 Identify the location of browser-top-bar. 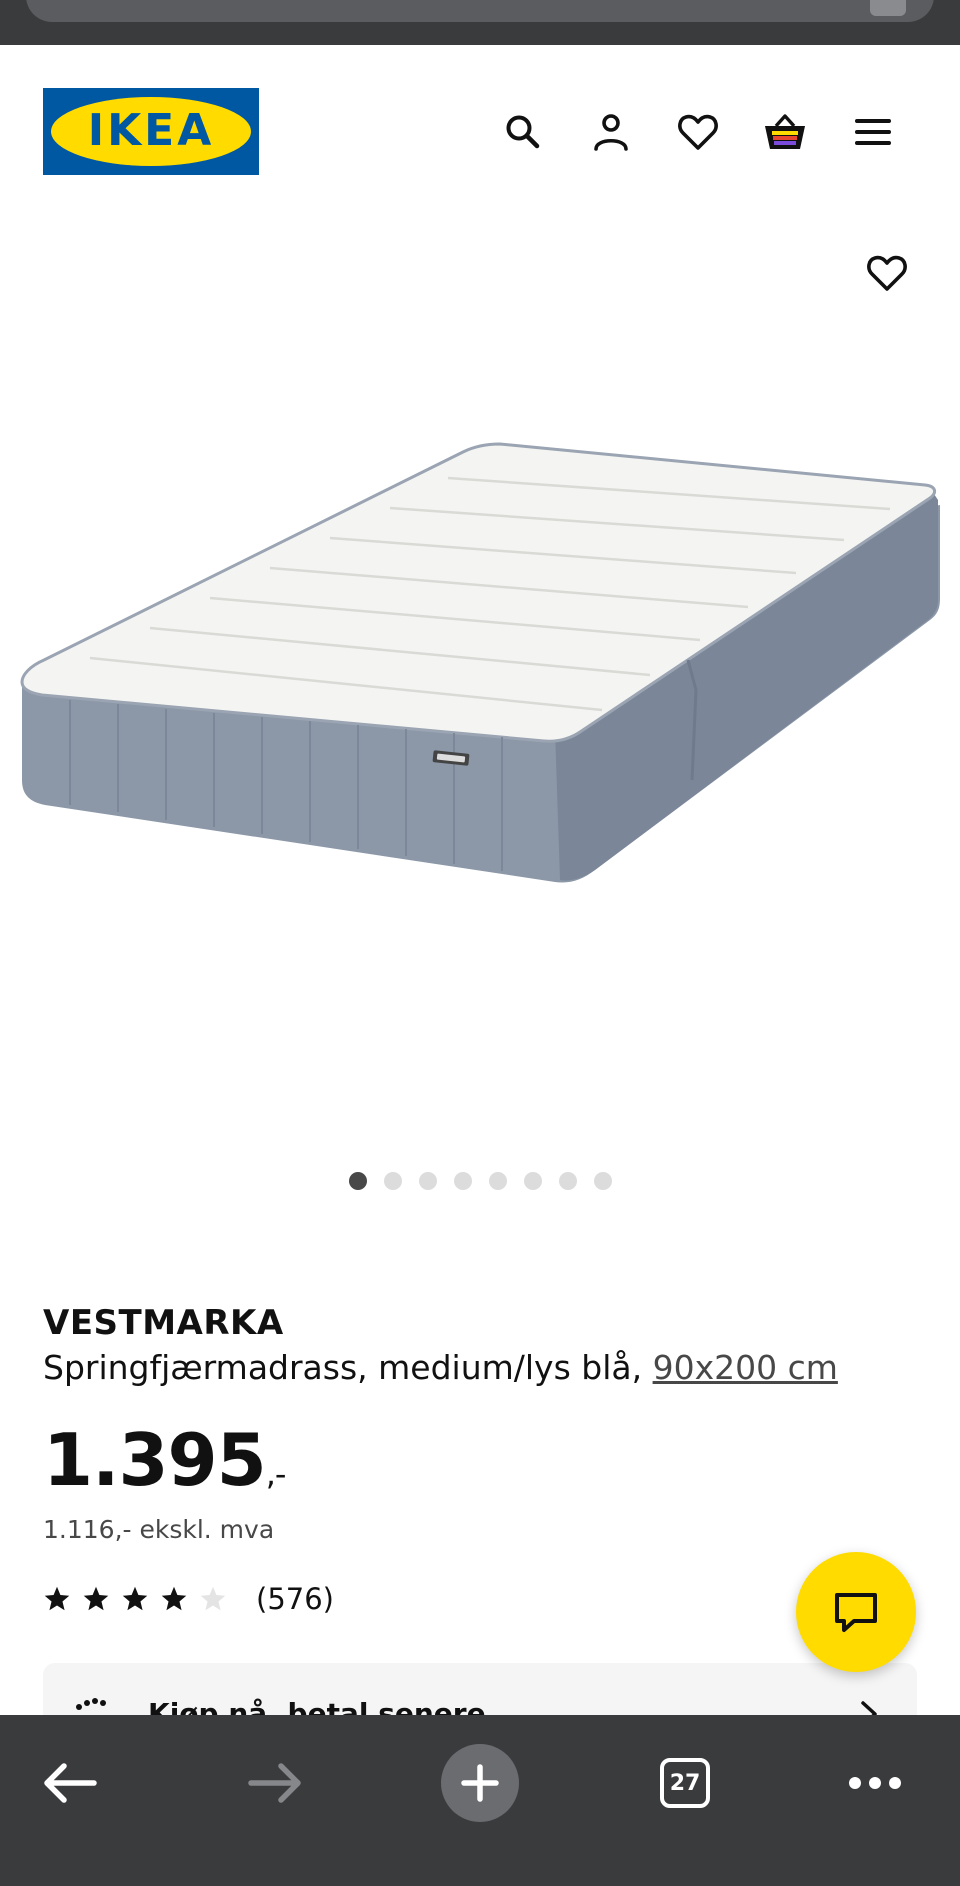
(480, 22).